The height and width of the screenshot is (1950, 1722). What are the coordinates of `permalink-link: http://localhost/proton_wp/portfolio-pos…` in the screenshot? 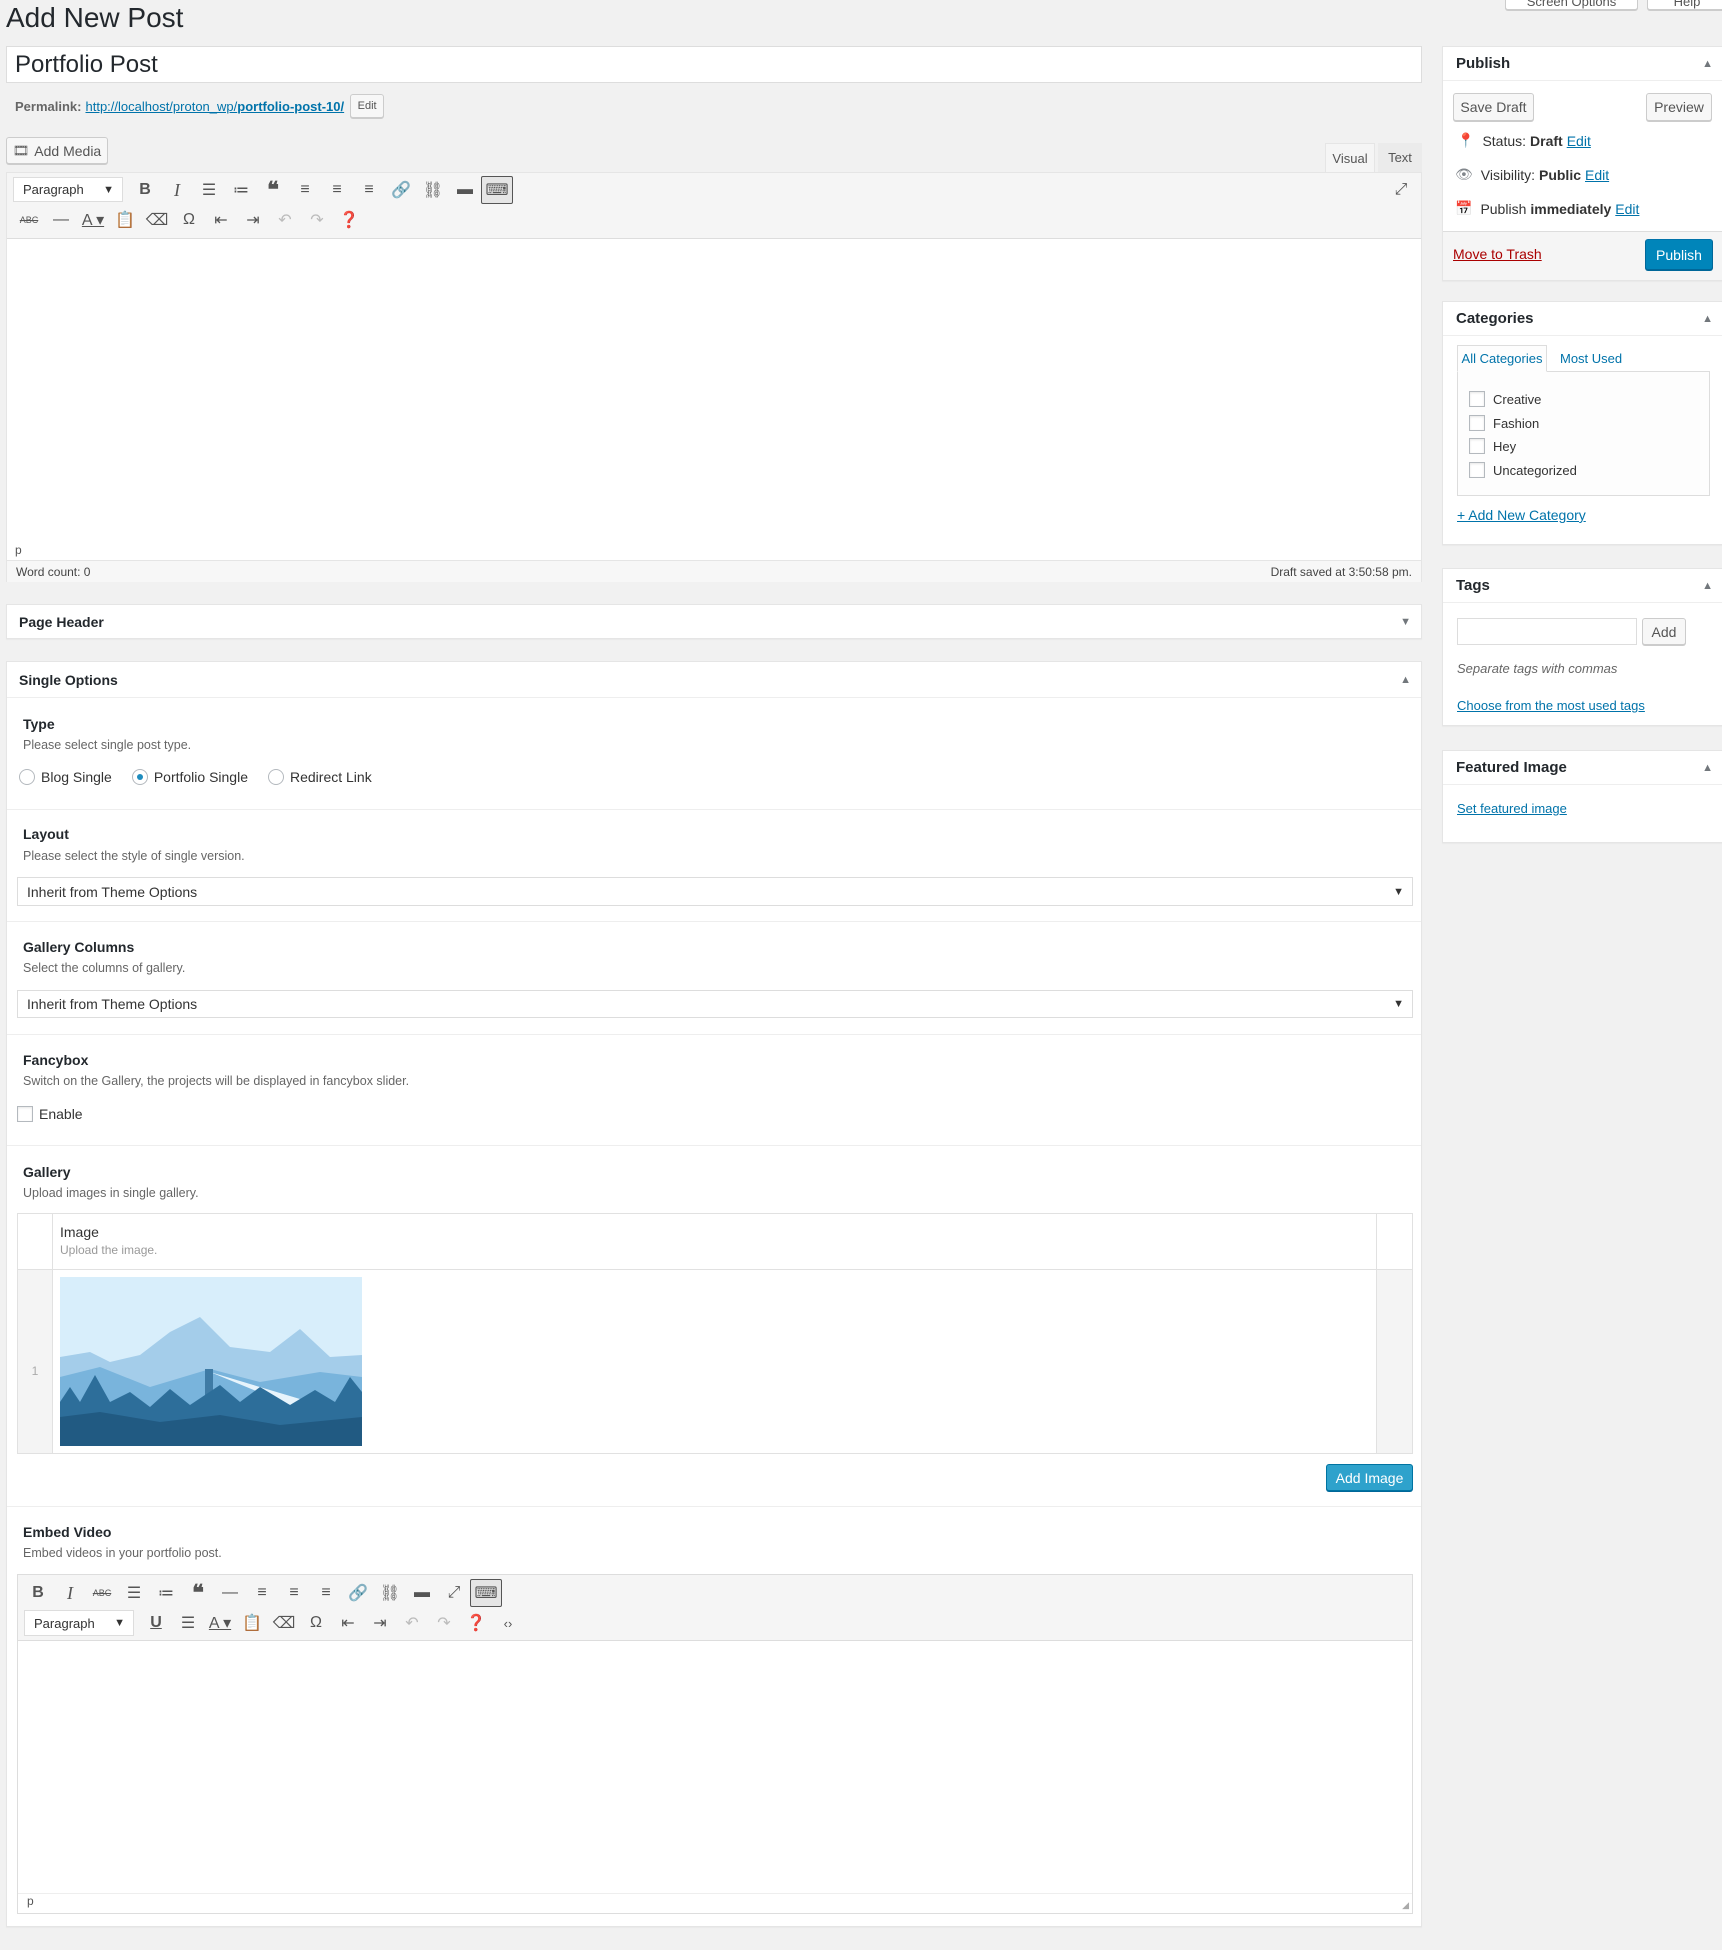 It's located at (214, 106).